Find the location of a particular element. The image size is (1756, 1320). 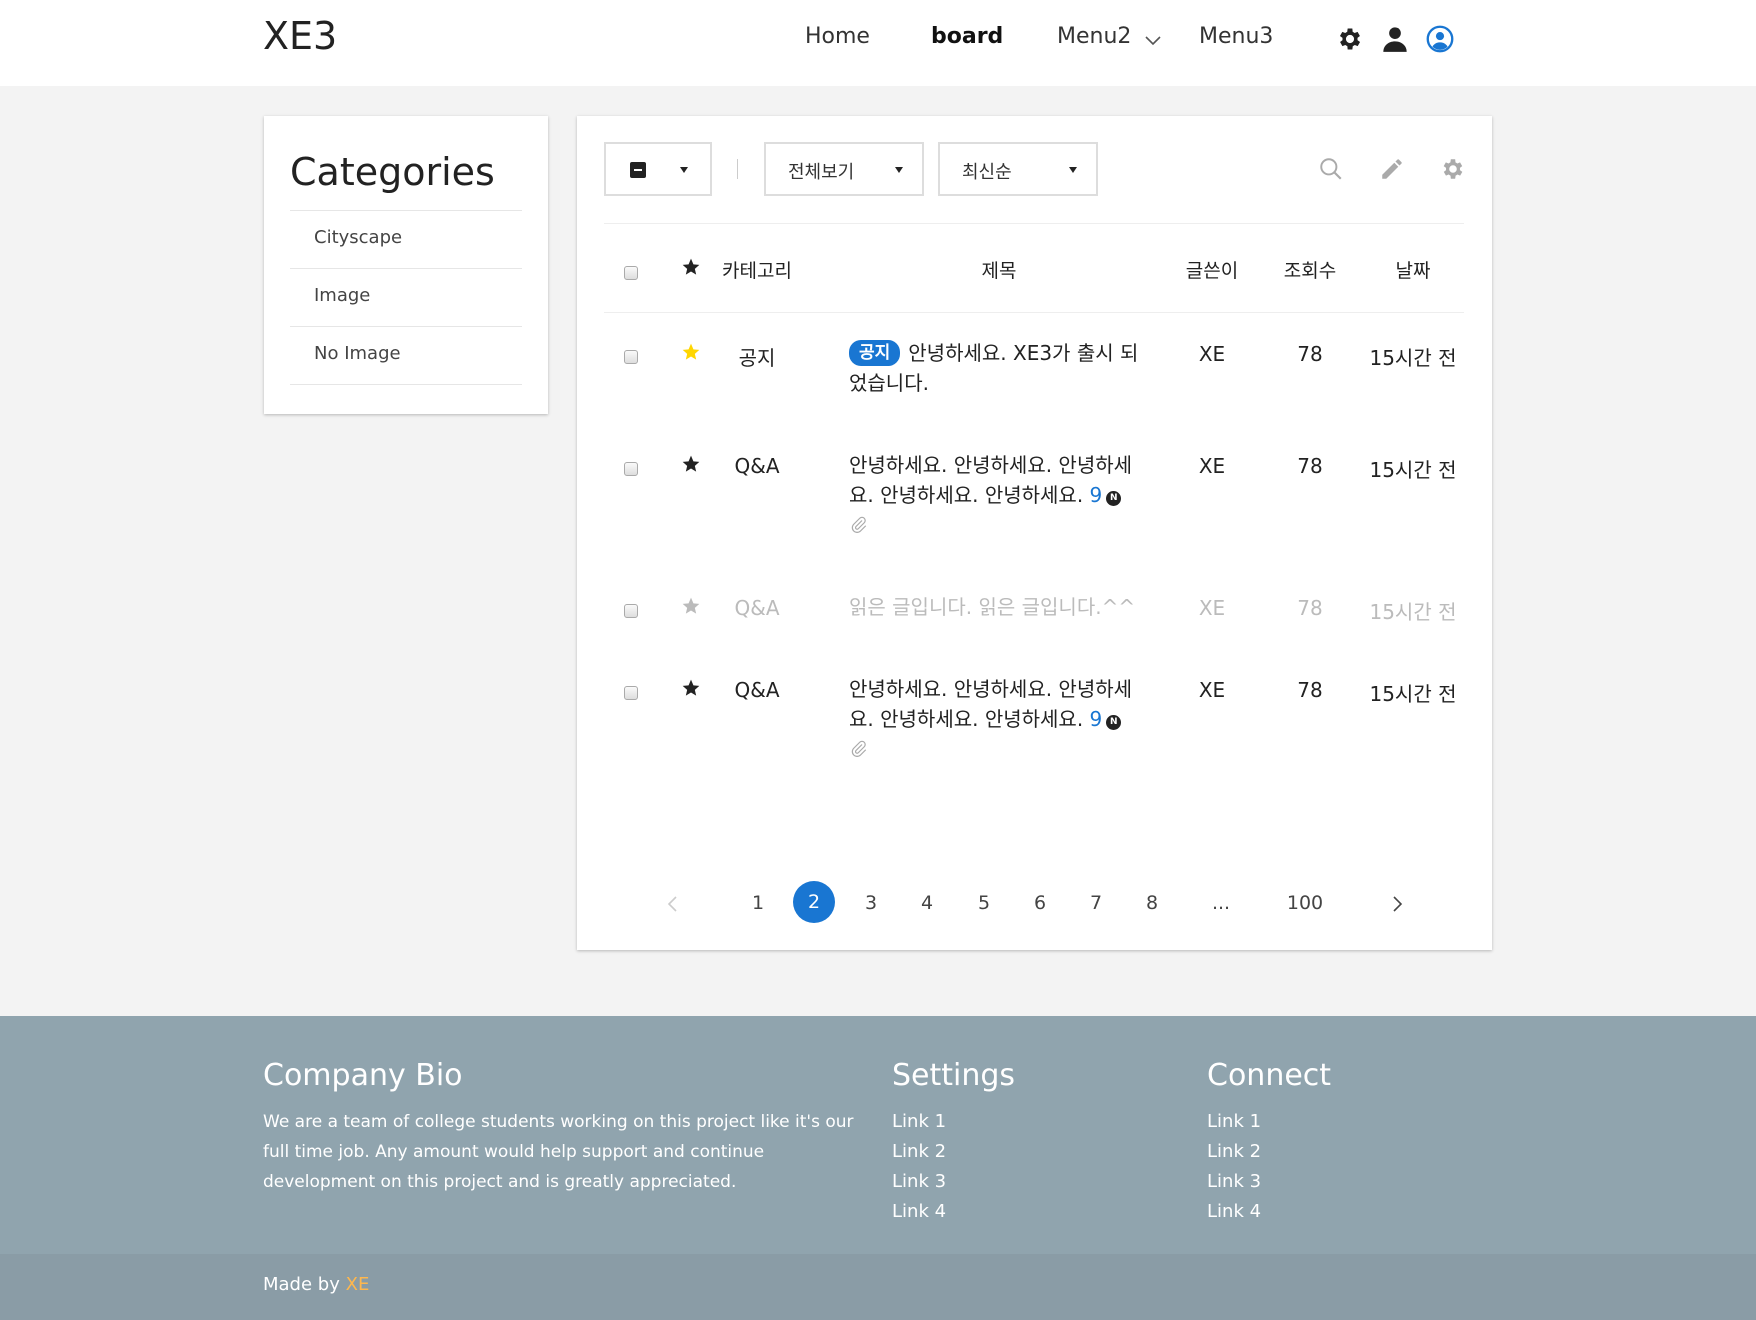

column-header-author: 글쓴이 is located at coordinates (1212, 269).